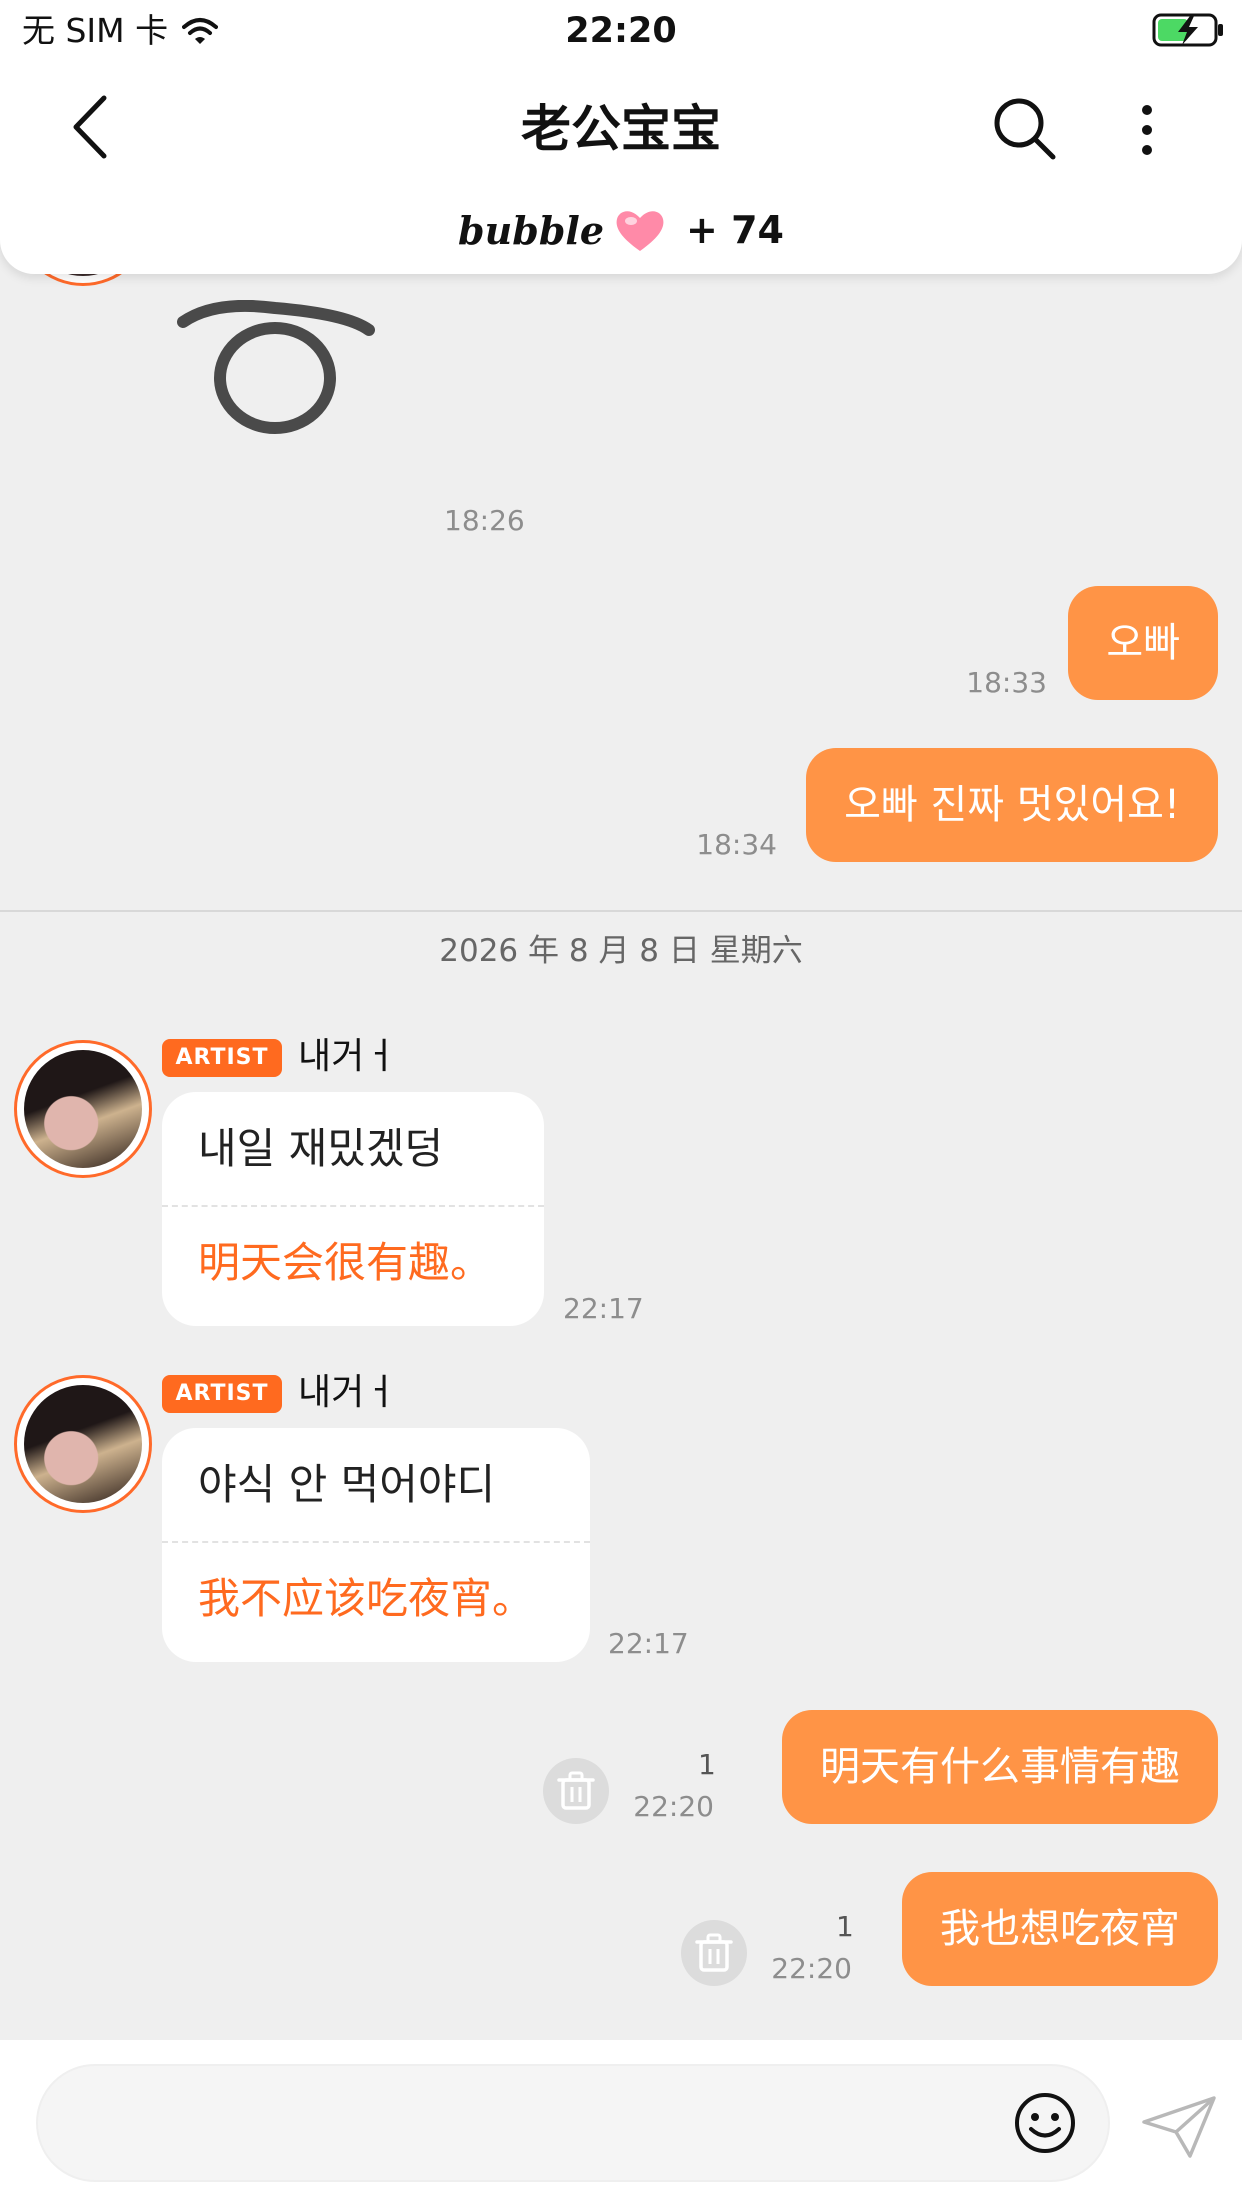 The image size is (1242, 2208). I want to click on outgoing-message: 오빠 진짜 멋있어요!, so click(1012, 805).